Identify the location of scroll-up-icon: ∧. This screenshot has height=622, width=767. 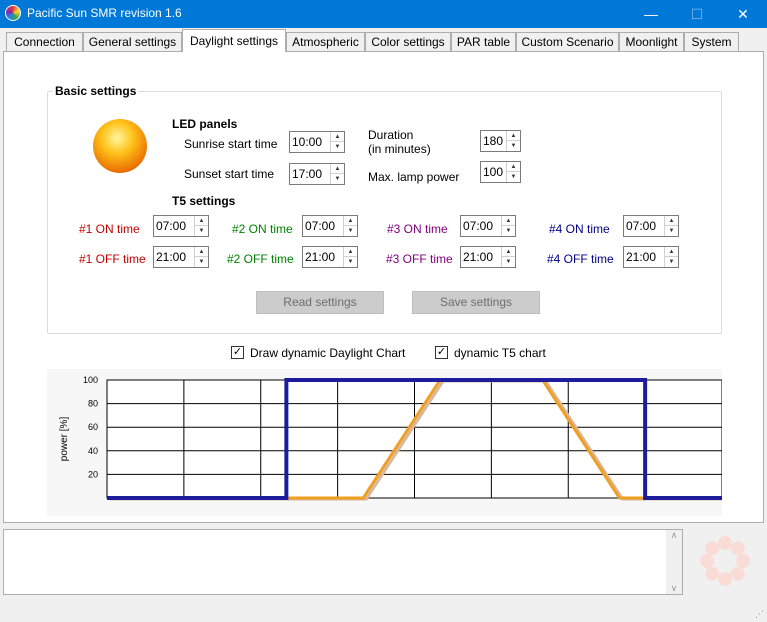
(674, 535).